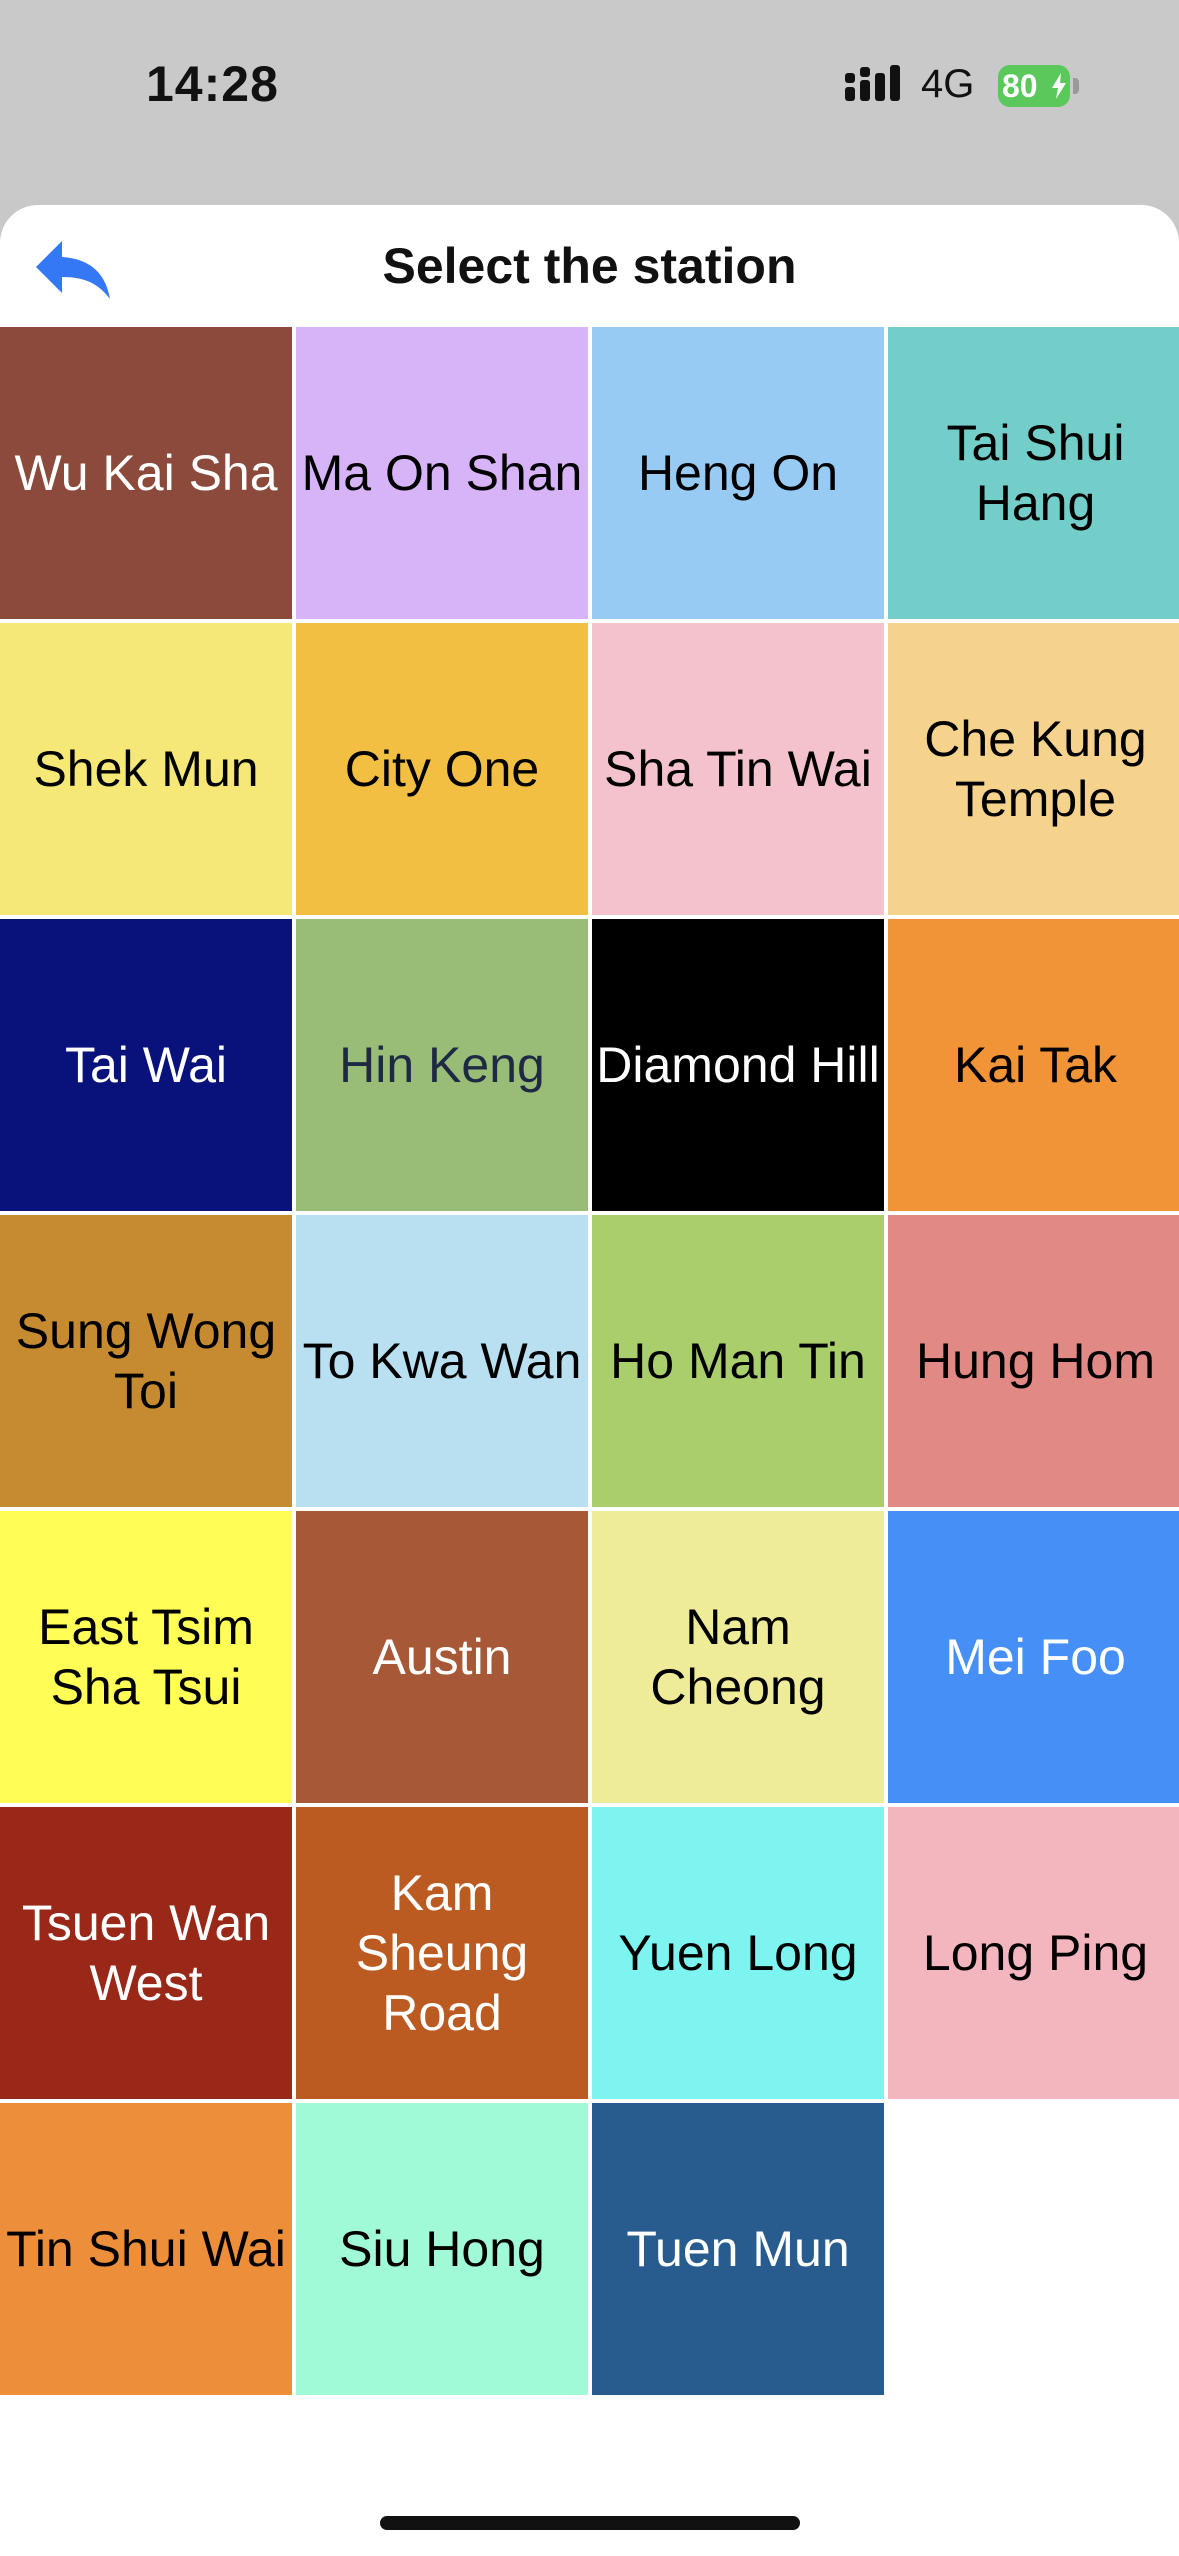  Describe the element at coordinates (1020, 86) in the screenshot. I see `battery-level: 80` at that location.